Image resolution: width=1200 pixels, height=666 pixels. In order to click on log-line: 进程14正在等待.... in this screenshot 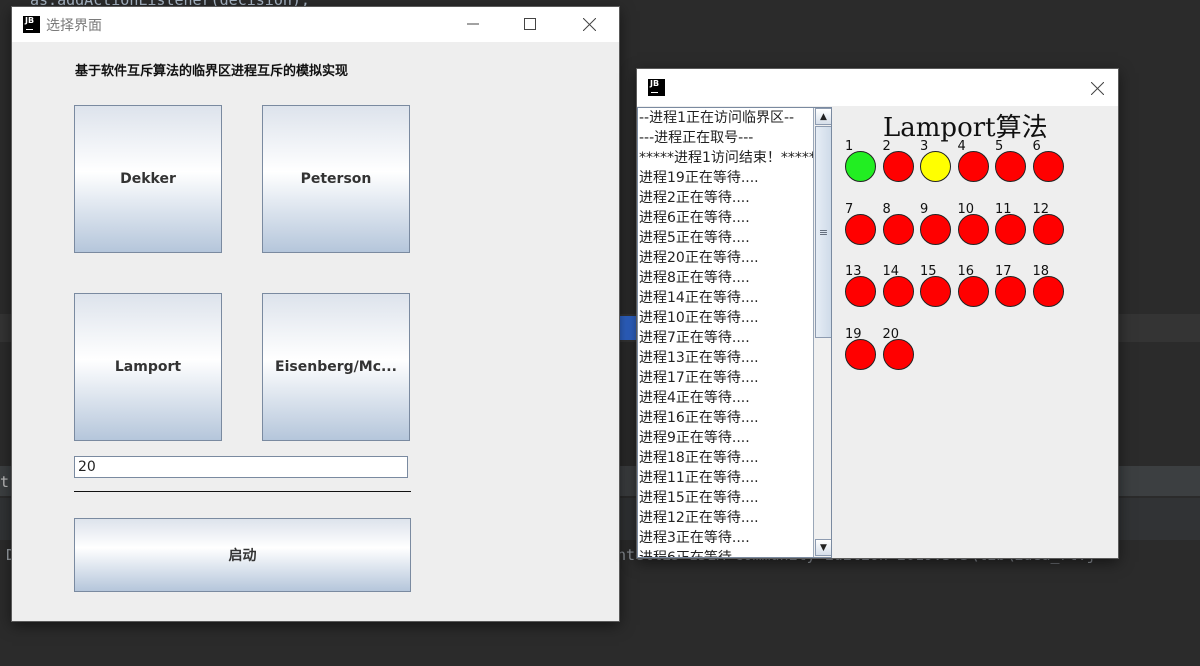, I will do `click(699, 298)`.